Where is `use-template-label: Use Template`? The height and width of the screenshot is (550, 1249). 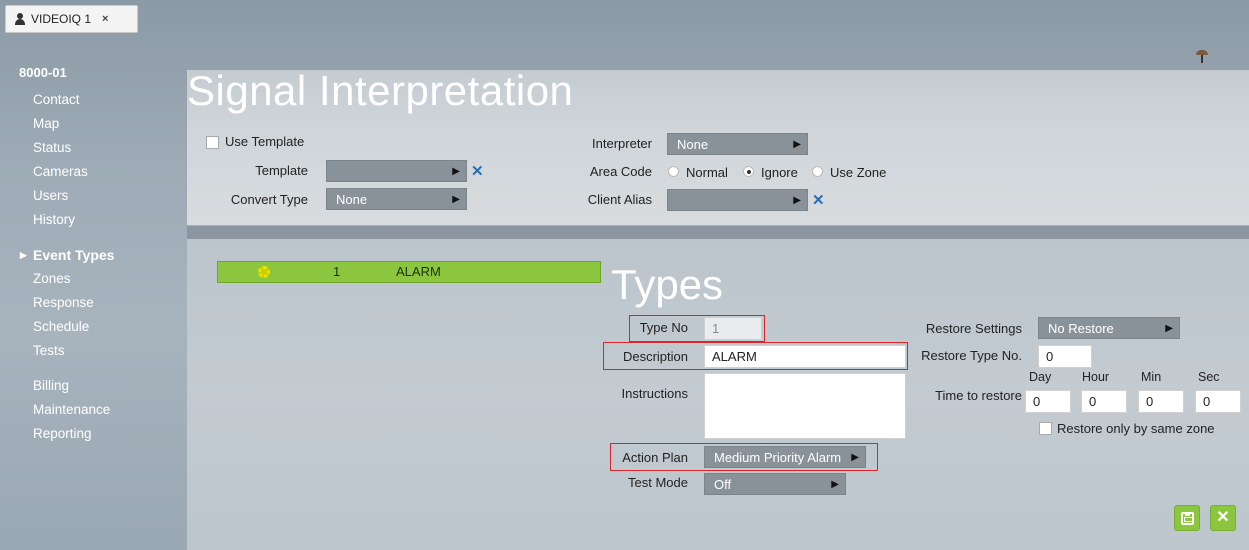
use-template-label: Use Template is located at coordinates (265, 141).